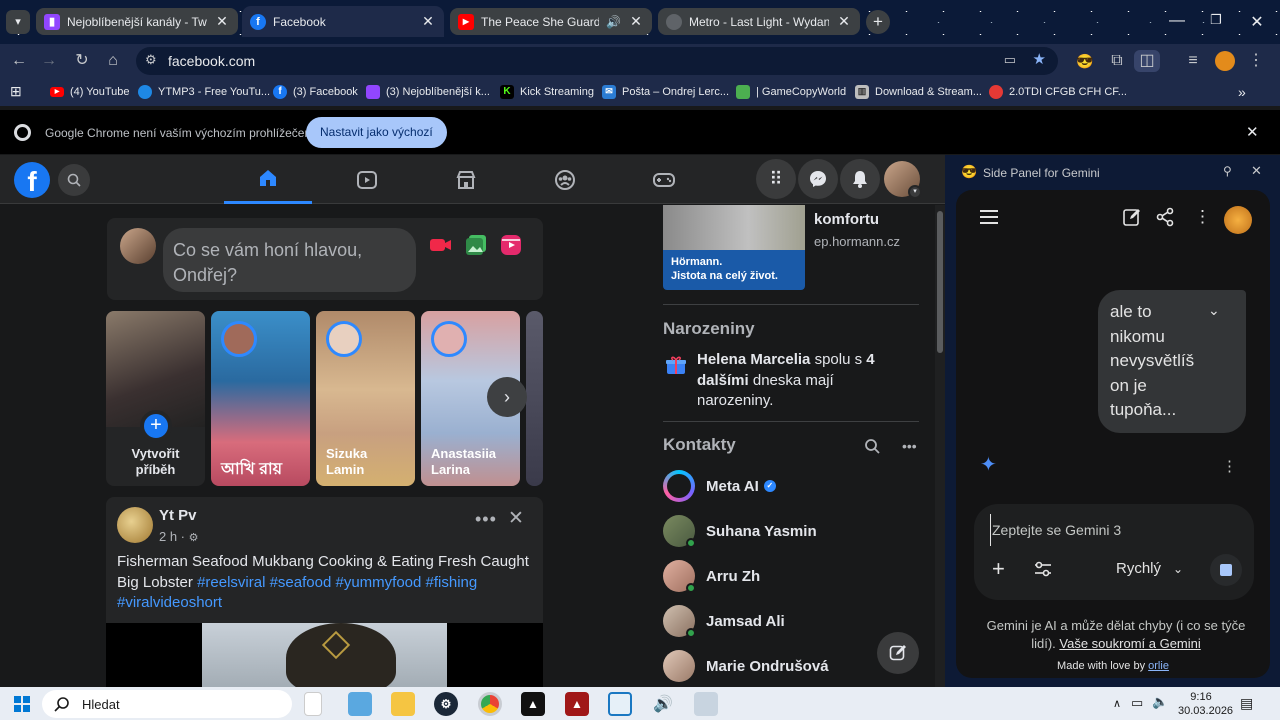  I want to click on expand-chevron-icon: ⌄, so click(1214, 310).